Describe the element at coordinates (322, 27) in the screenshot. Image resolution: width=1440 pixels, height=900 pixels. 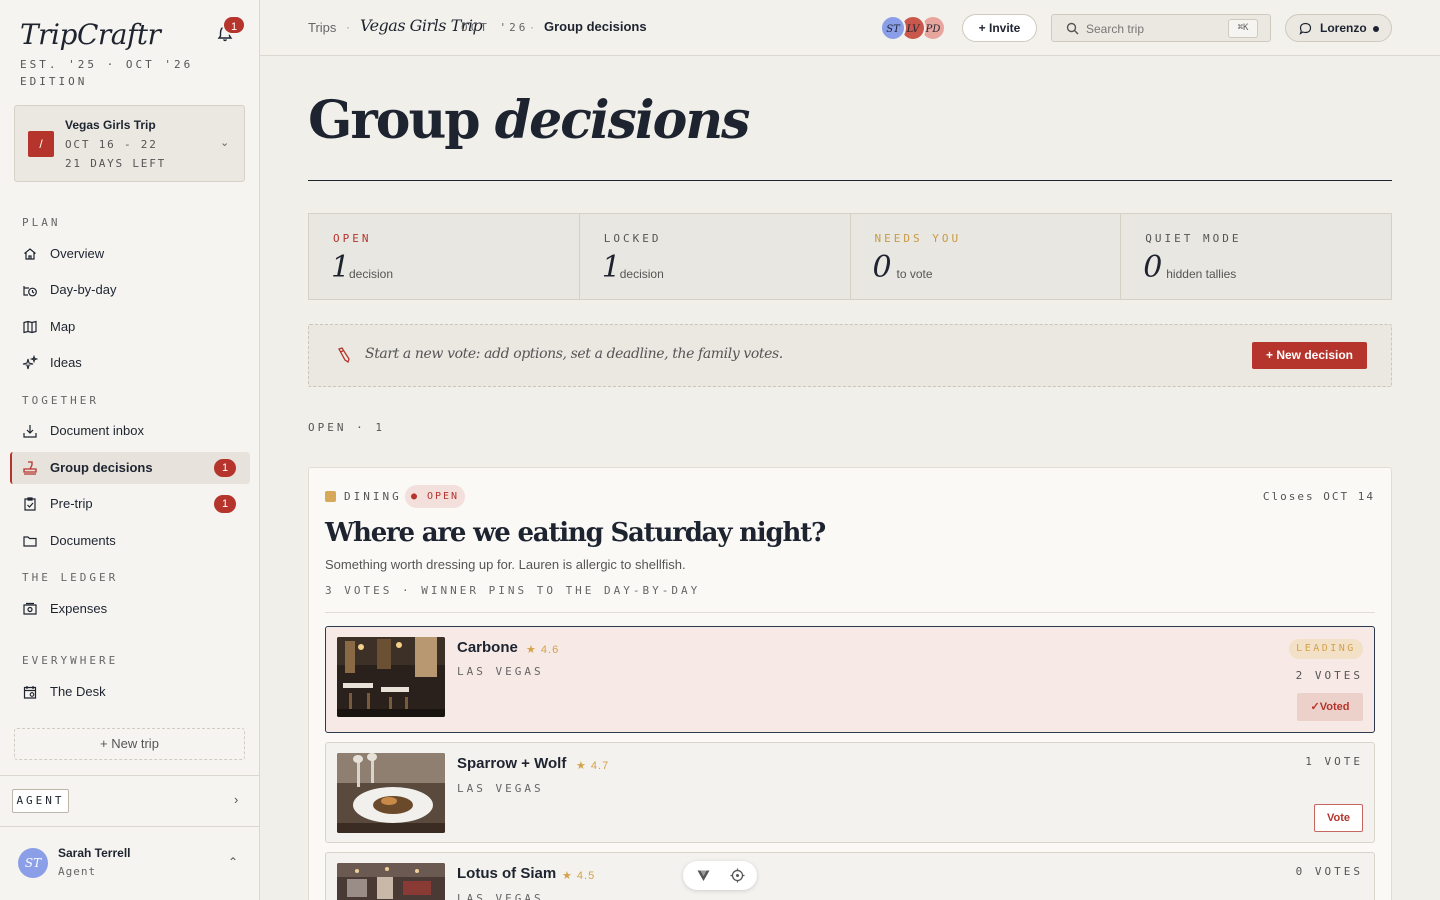
I see `breadcrumb-trips: Trips` at that location.